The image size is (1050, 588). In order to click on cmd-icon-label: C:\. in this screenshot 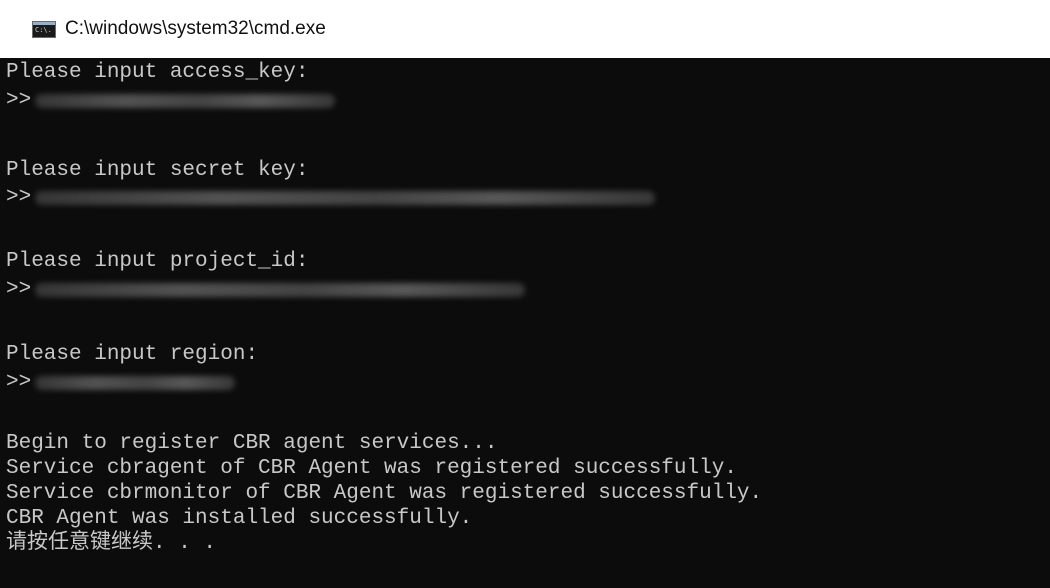, I will do `click(43, 30)`.